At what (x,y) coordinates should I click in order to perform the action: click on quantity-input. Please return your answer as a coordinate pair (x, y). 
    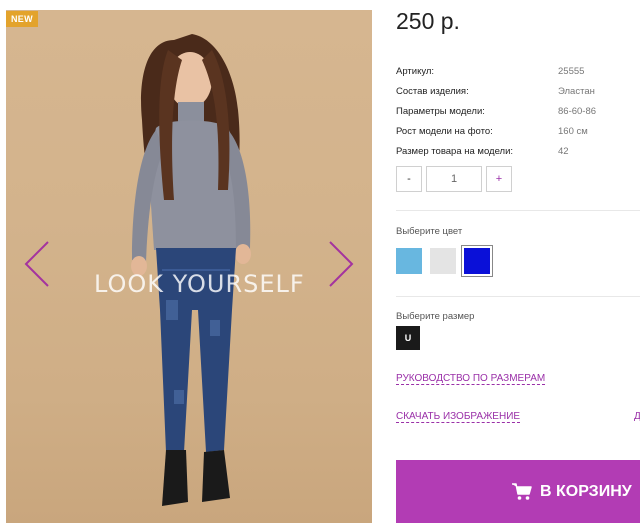
    Looking at the image, I should click on (454, 179).